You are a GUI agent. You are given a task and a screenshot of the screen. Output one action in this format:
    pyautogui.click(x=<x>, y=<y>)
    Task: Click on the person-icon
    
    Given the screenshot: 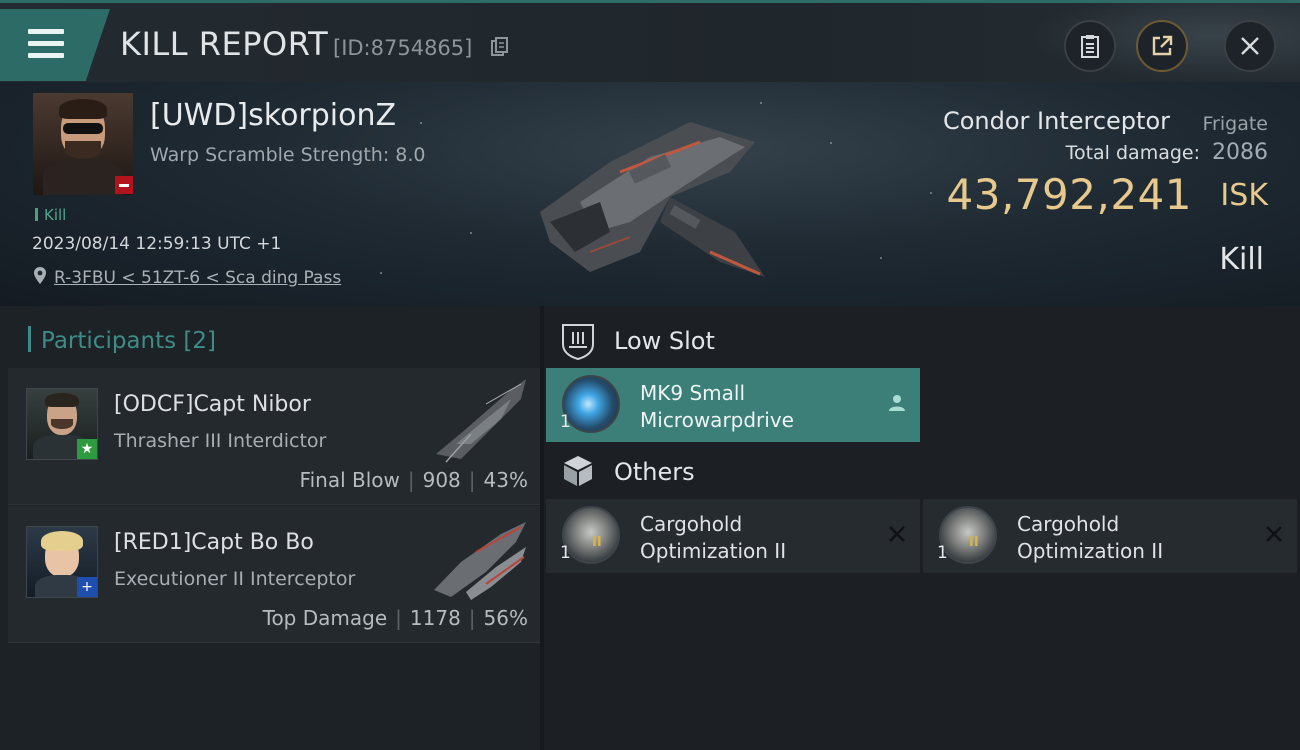 What is the action you would take?
    pyautogui.click(x=897, y=403)
    